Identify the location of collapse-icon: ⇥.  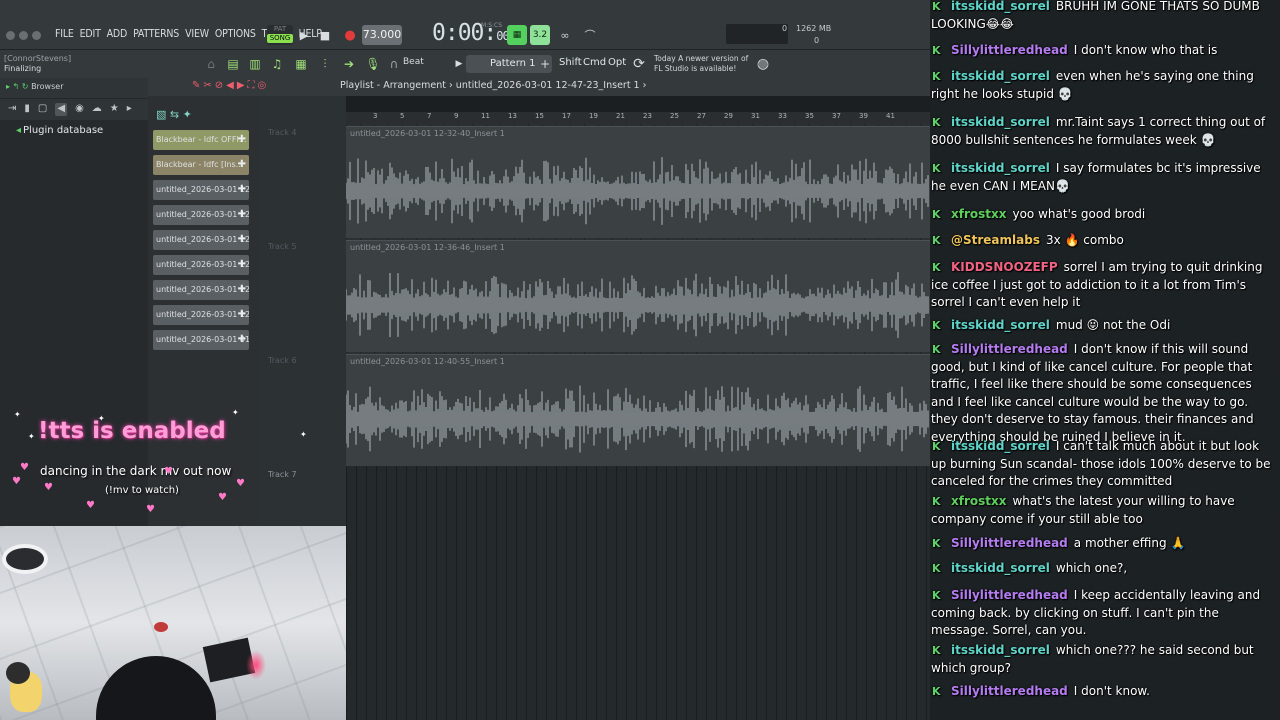
(12, 109).